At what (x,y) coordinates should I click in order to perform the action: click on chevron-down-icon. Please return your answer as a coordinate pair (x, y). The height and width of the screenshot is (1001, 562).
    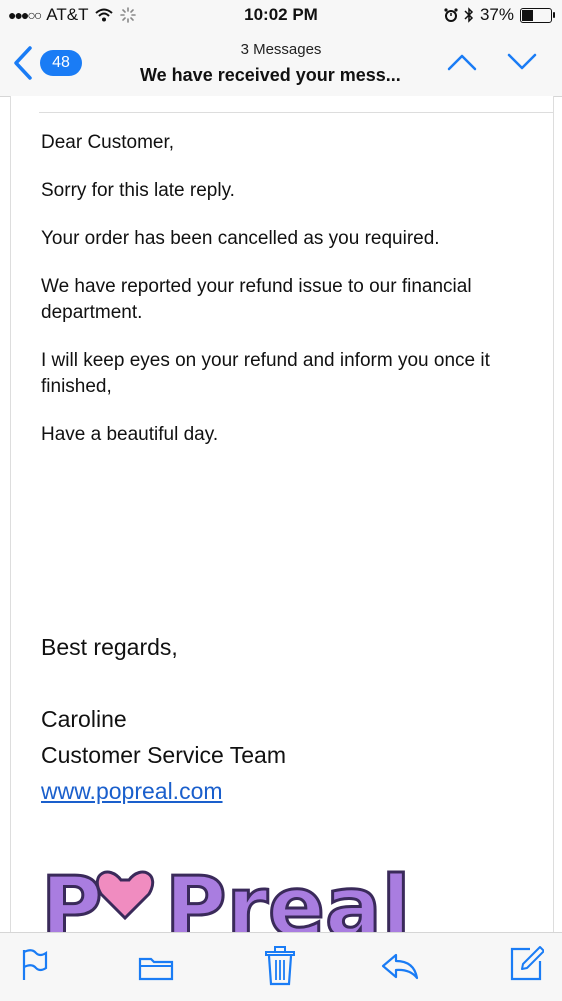
    Looking at the image, I should click on (522, 62).